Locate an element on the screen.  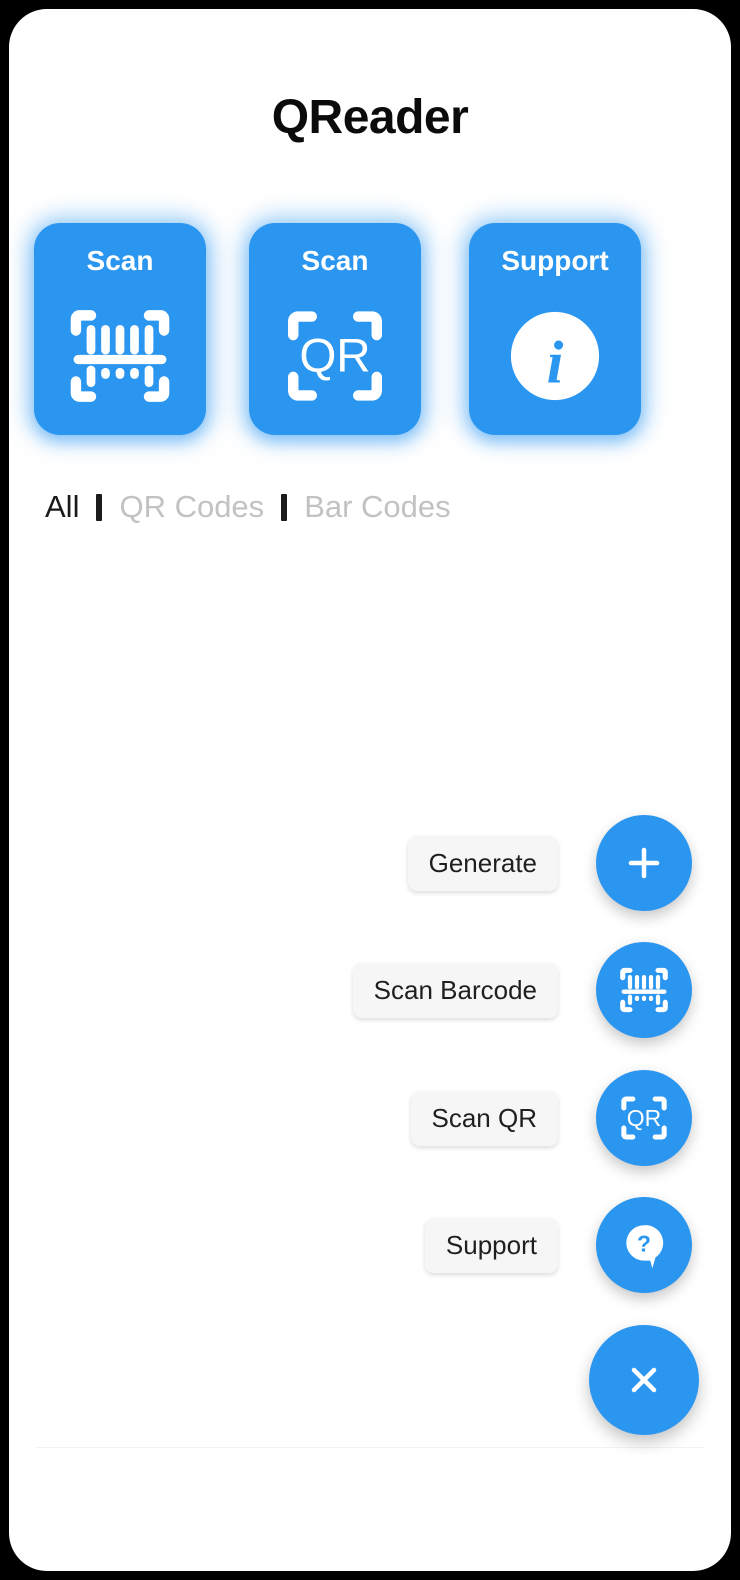
action-tile-row: Scan Scan QR Support i is located at coordinates (370, 329).